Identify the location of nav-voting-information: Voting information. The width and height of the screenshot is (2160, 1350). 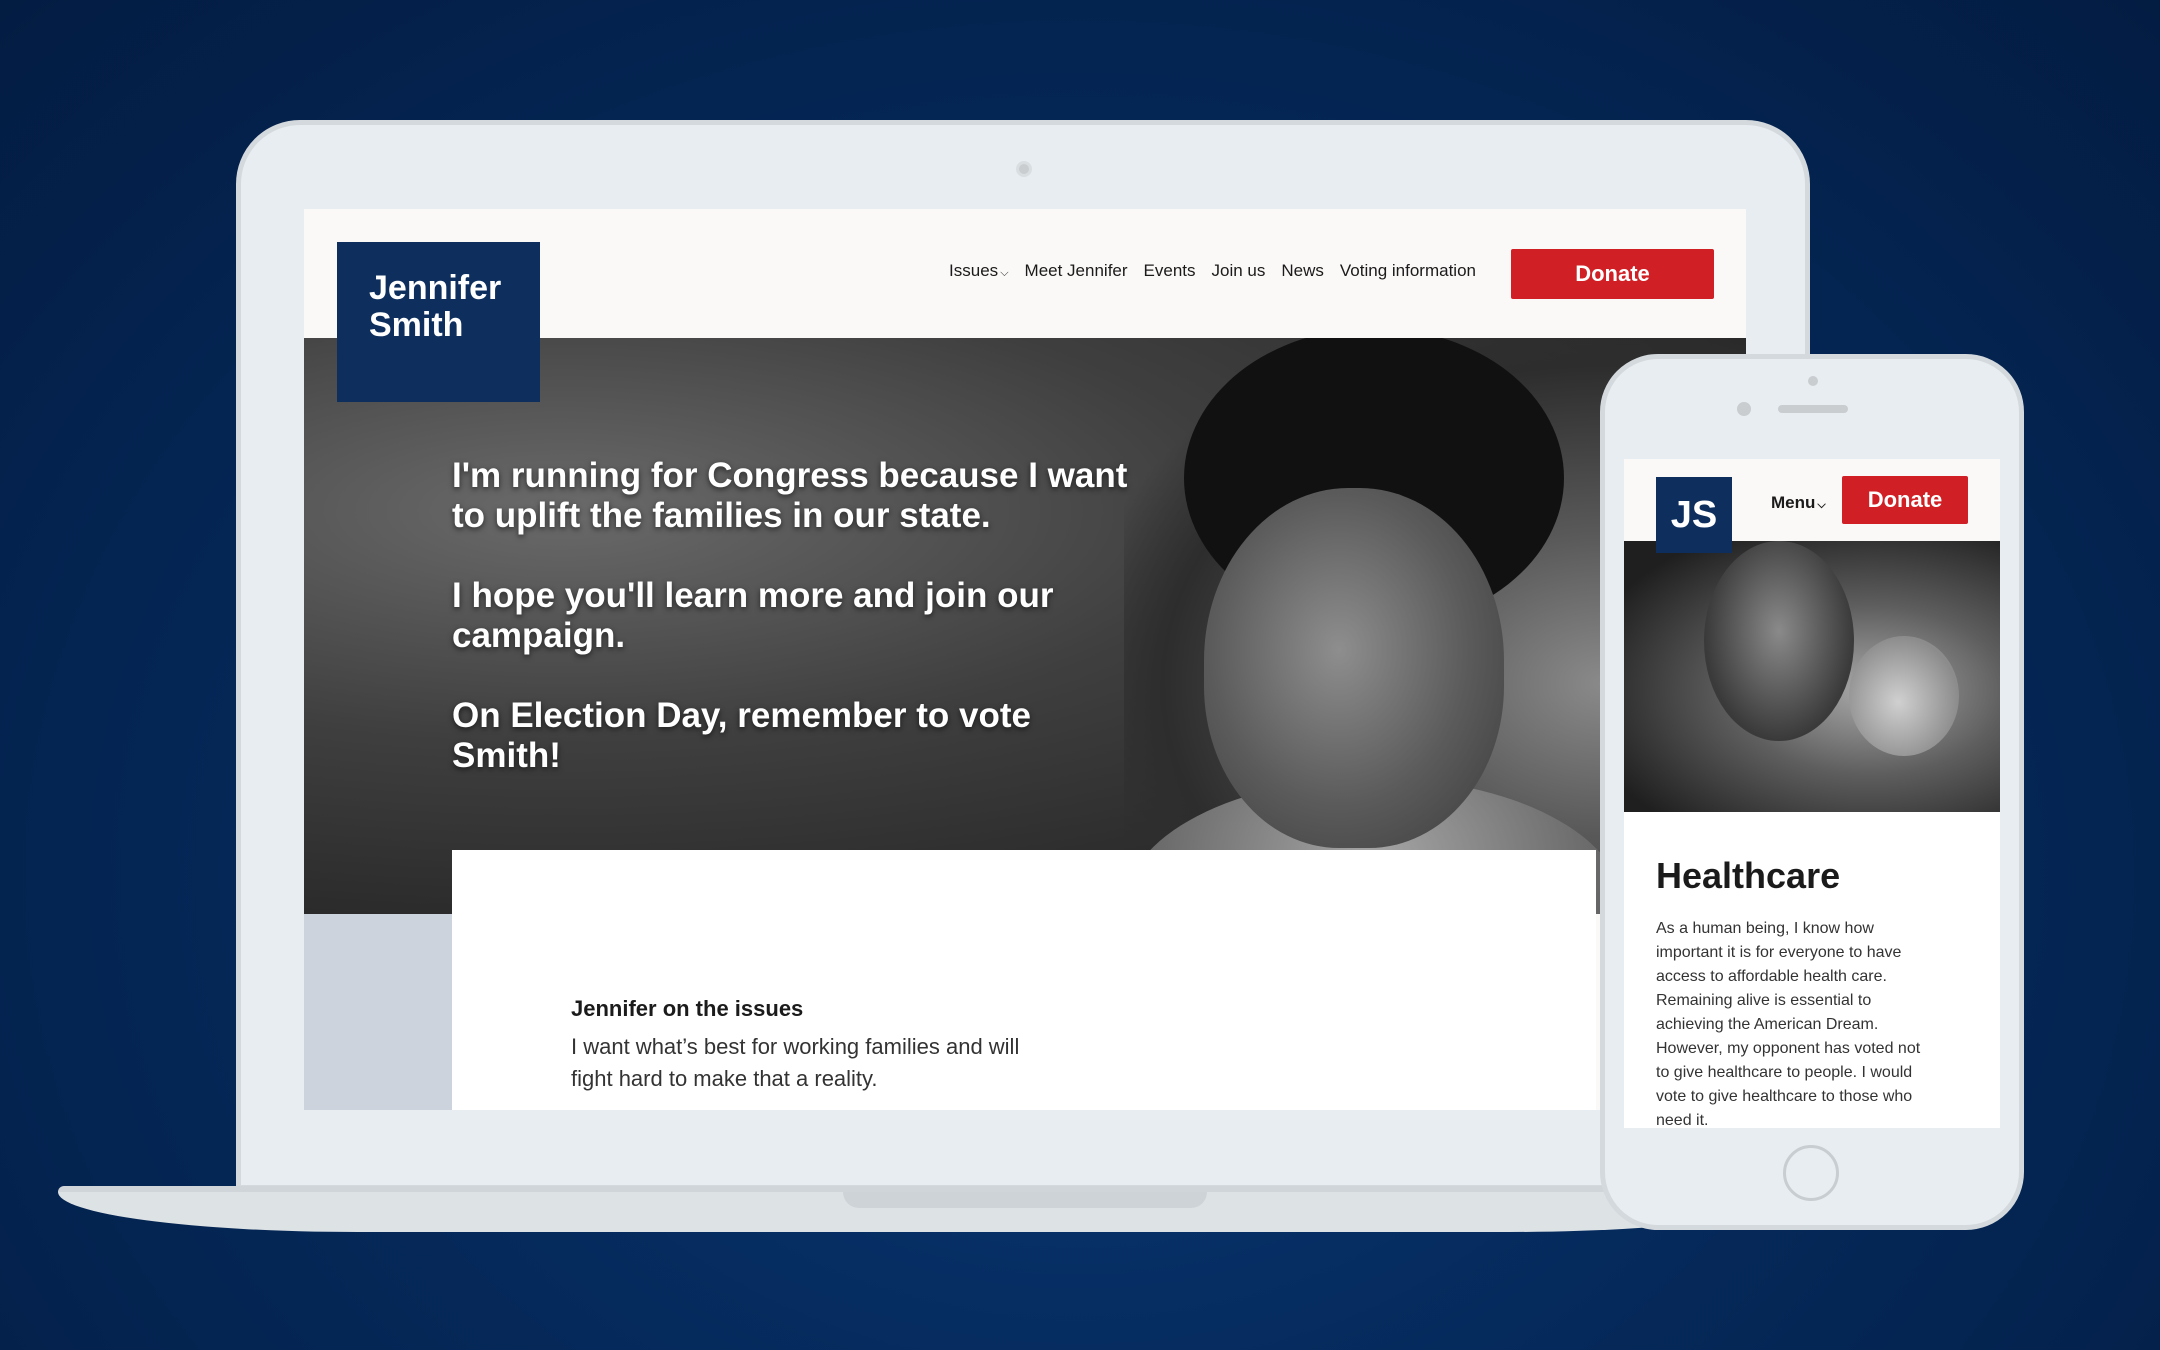
(1408, 271).